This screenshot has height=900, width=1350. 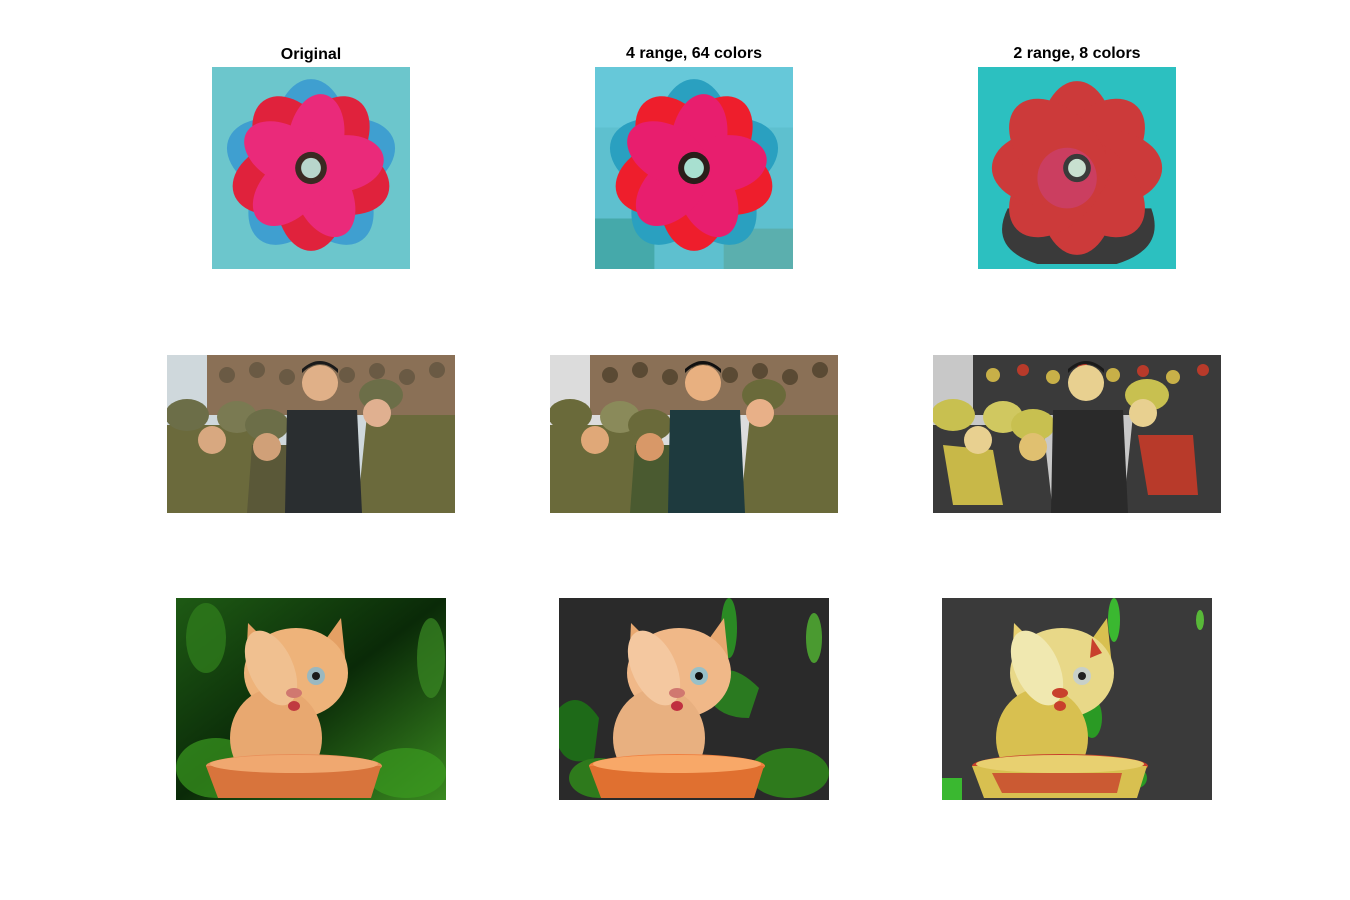 I want to click on title-original: Original, so click(x=311, y=54).